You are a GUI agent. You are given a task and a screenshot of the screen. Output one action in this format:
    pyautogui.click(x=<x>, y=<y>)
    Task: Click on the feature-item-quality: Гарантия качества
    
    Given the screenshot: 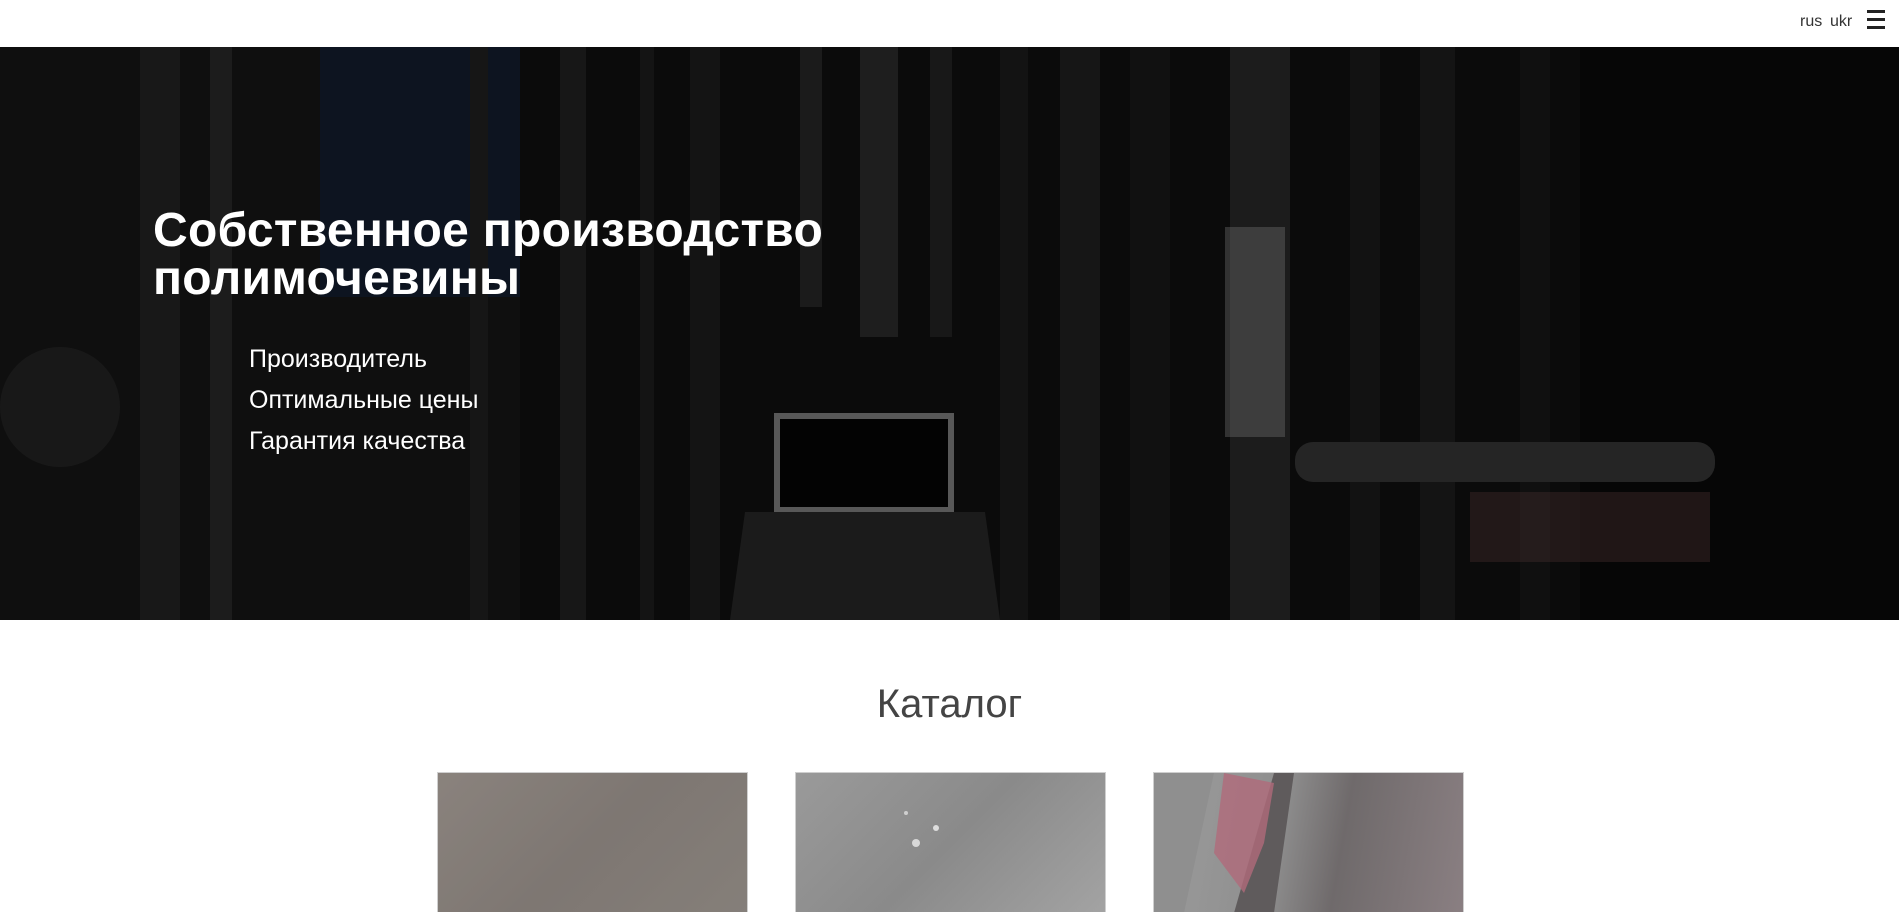 What is the action you would take?
    pyautogui.click(x=357, y=441)
    